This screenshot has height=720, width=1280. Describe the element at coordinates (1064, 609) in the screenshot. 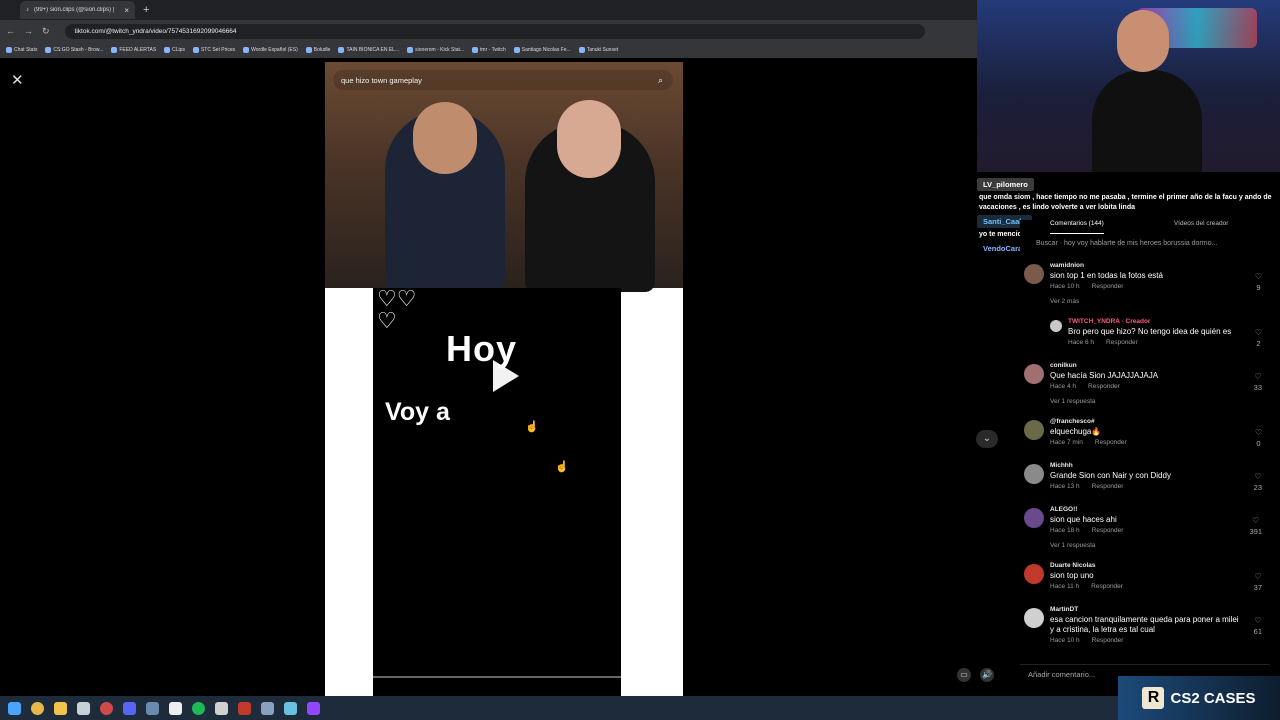

I see `comment-author: MartinDT` at that location.